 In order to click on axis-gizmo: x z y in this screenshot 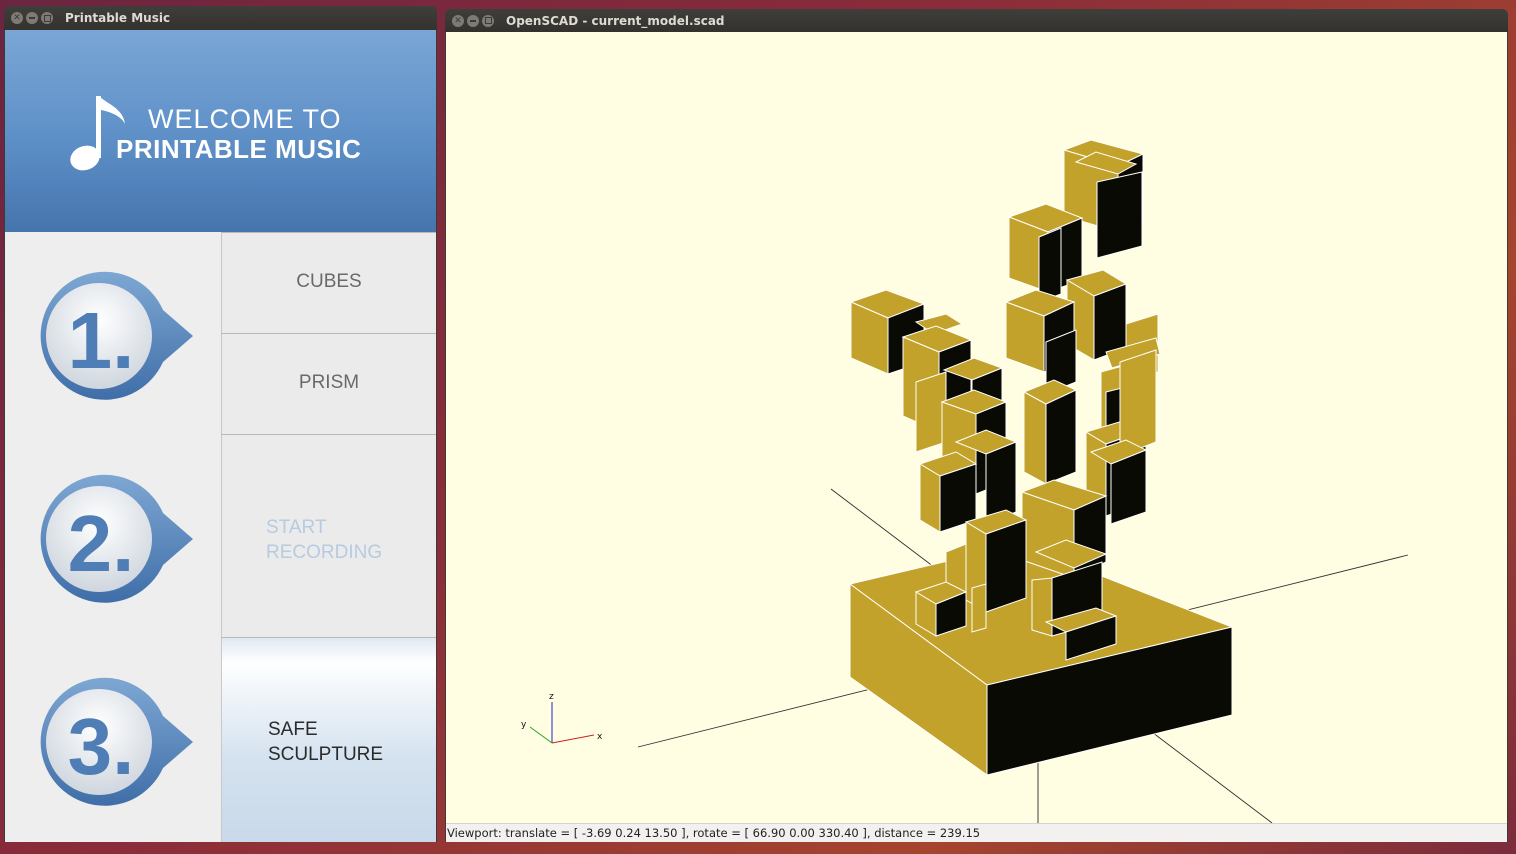, I will do `click(562, 718)`.